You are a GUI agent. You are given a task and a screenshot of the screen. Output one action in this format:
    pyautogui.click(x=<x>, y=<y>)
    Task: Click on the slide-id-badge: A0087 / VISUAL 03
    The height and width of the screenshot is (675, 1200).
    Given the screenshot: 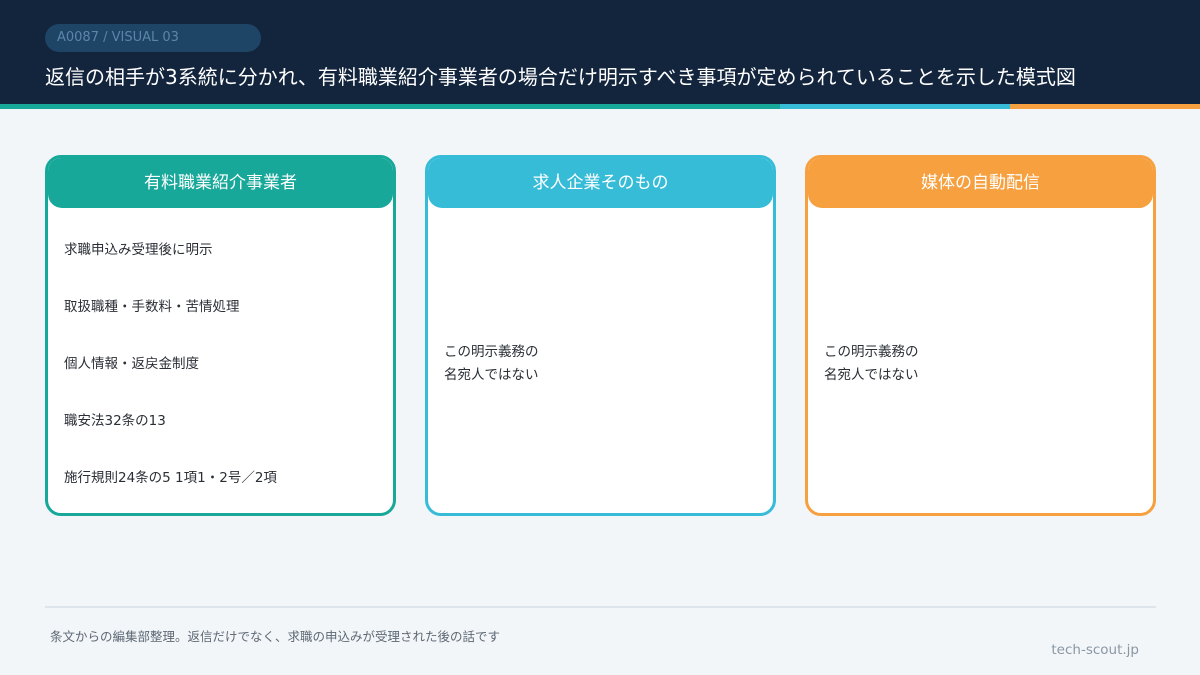 What is the action you would take?
    pyautogui.click(x=153, y=38)
    